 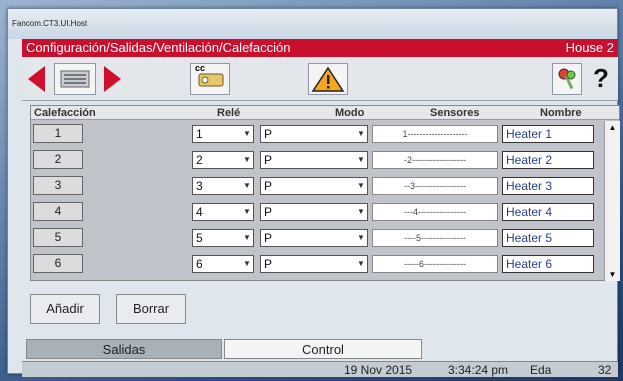 What do you see at coordinates (435, 212) in the screenshot?
I see `sensores-field: ---4----------------` at bounding box center [435, 212].